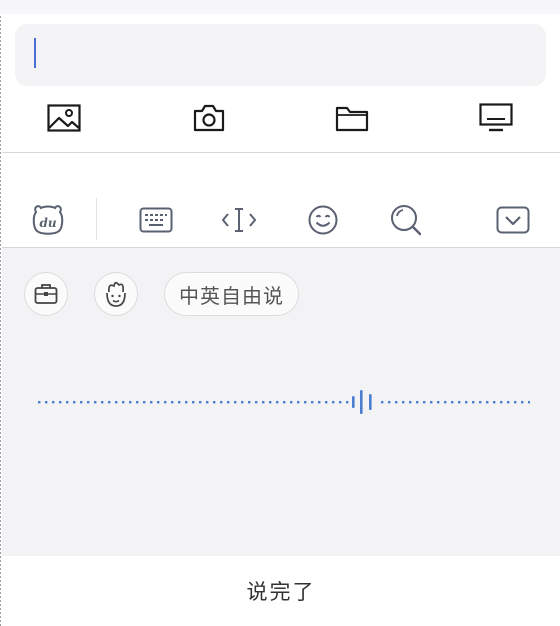 The width and height of the screenshot is (560, 626). Describe the element at coordinates (96, 219) in the screenshot. I see `toolbar-separator` at that location.